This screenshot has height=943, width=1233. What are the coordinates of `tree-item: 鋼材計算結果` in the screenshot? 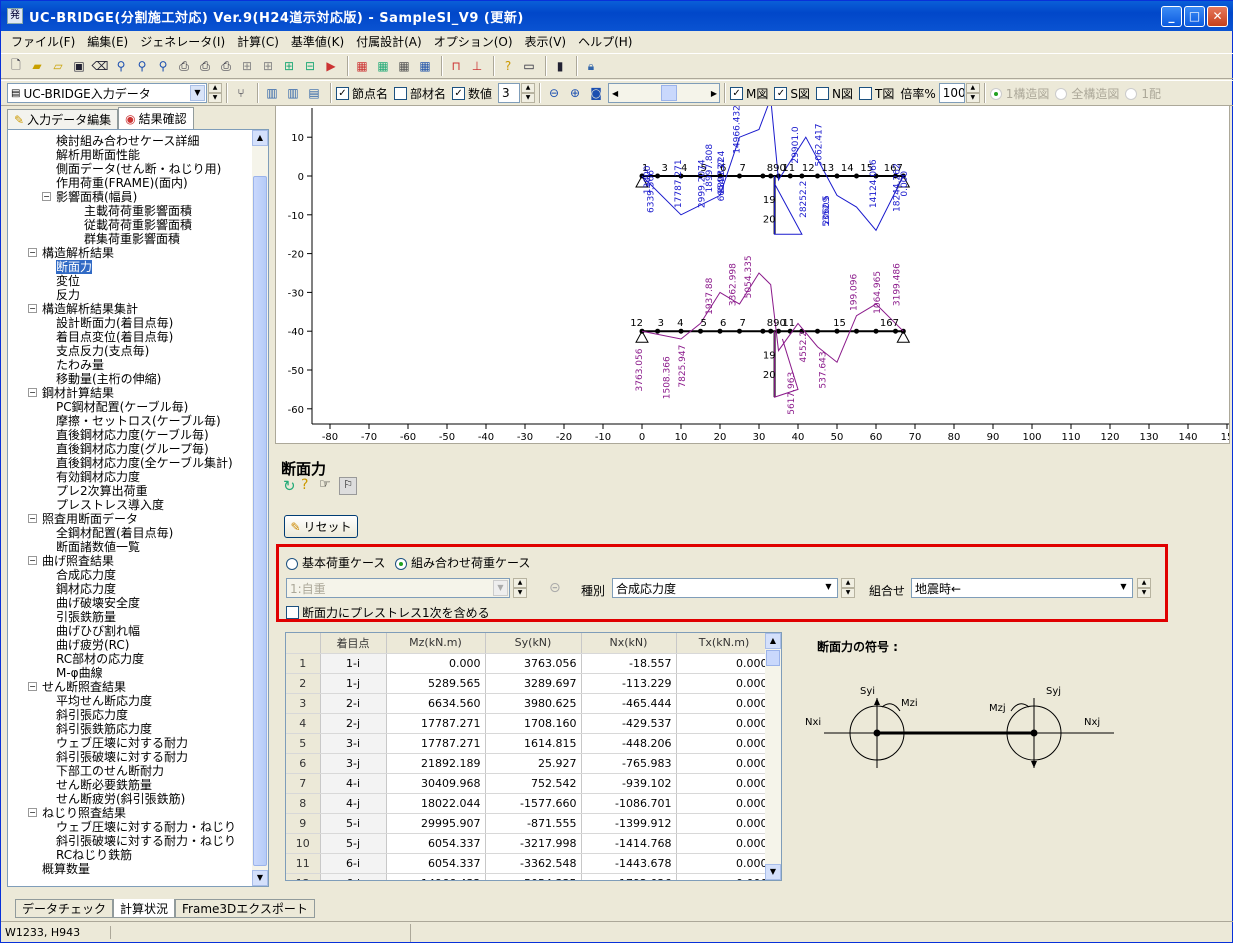 It's located at (78, 393).